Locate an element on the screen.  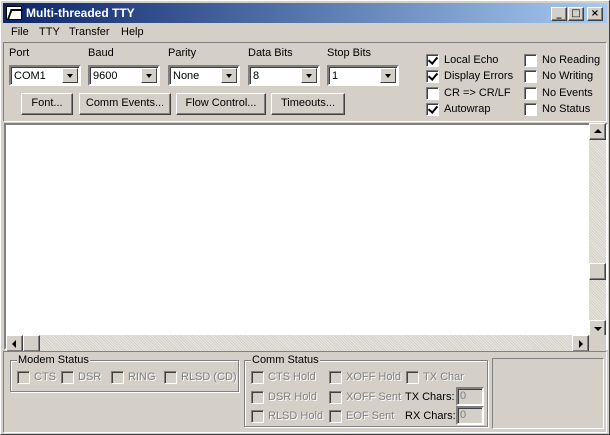
baud-label: Baud is located at coordinates (101, 53).